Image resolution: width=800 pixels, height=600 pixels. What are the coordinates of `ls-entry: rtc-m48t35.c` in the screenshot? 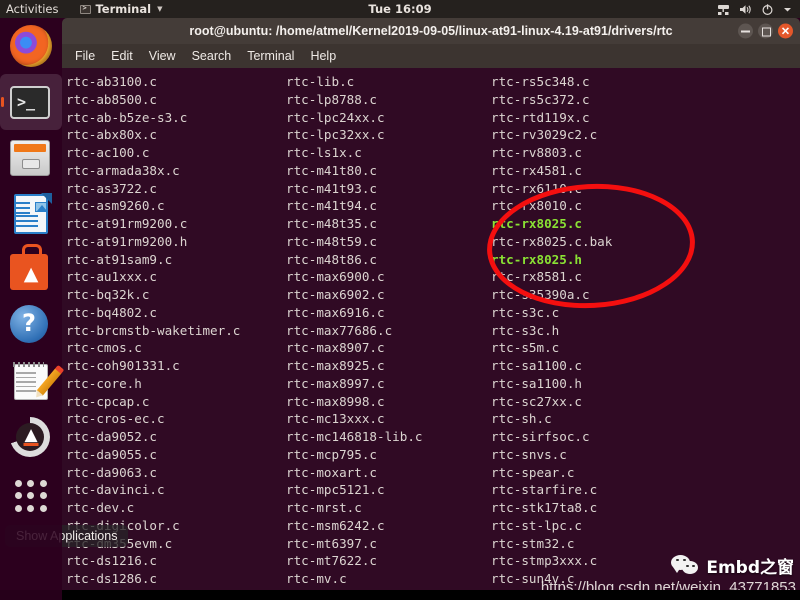 It's located at (331, 223).